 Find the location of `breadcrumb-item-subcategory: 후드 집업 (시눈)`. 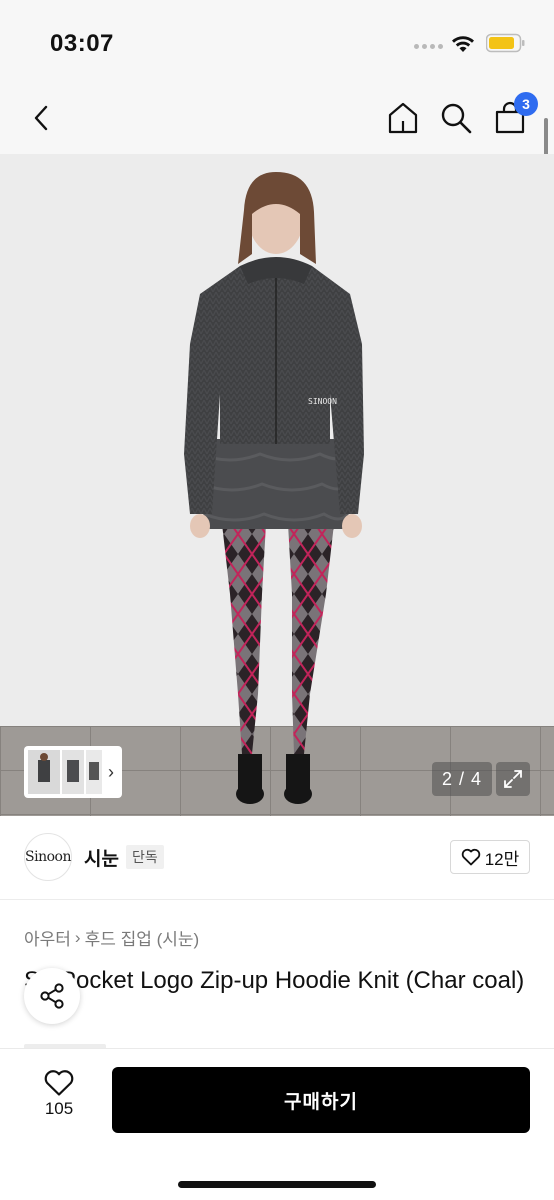

breadcrumb-item-subcategory: 후드 집업 (시눈) is located at coordinates (142, 937).